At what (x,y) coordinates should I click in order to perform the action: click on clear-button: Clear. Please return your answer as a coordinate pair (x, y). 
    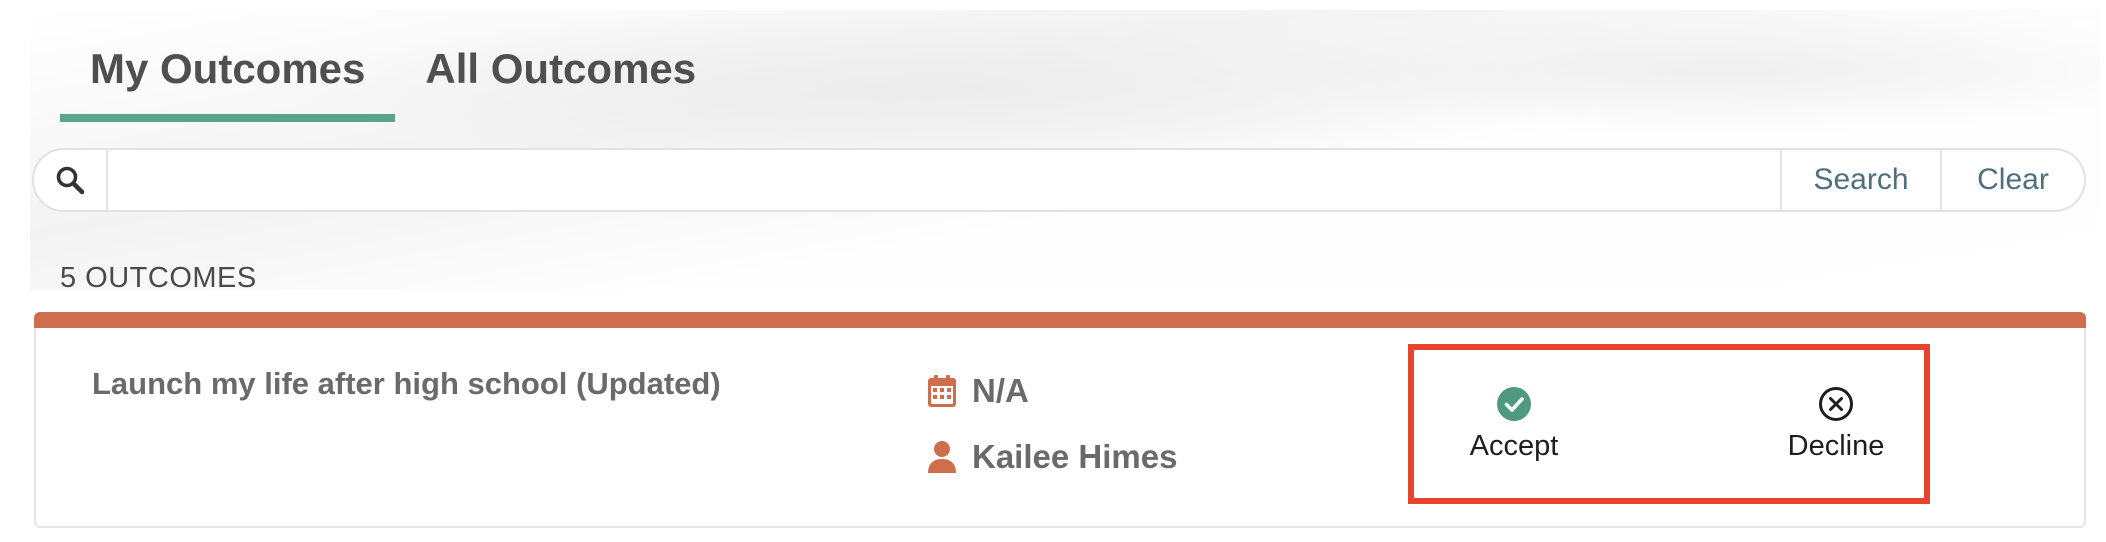
    Looking at the image, I should click on (2012, 180).